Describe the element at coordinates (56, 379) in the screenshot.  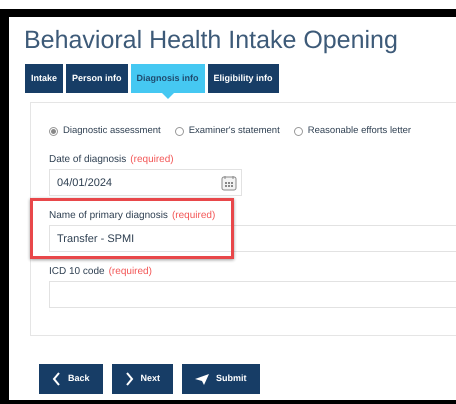
I see `chevron-left-icon` at that location.